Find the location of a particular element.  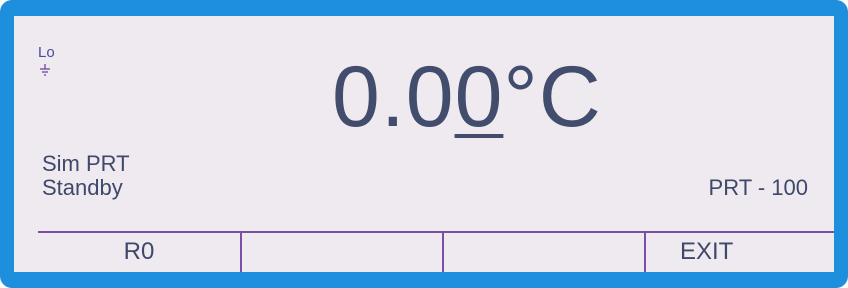

temperature-reading: 0.00°C is located at coordinates (467, 97).